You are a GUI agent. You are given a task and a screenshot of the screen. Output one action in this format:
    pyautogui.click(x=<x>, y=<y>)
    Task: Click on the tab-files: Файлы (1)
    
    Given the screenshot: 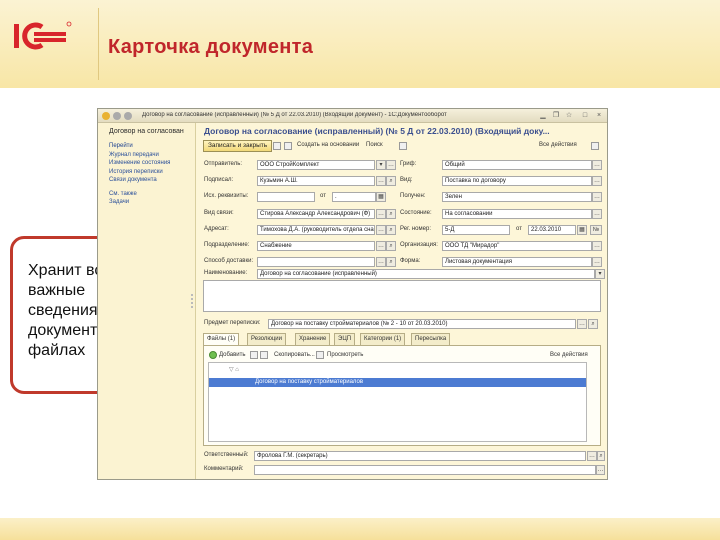 What is the action you would take?
    pyautogui.click(x=221, y=339)
    